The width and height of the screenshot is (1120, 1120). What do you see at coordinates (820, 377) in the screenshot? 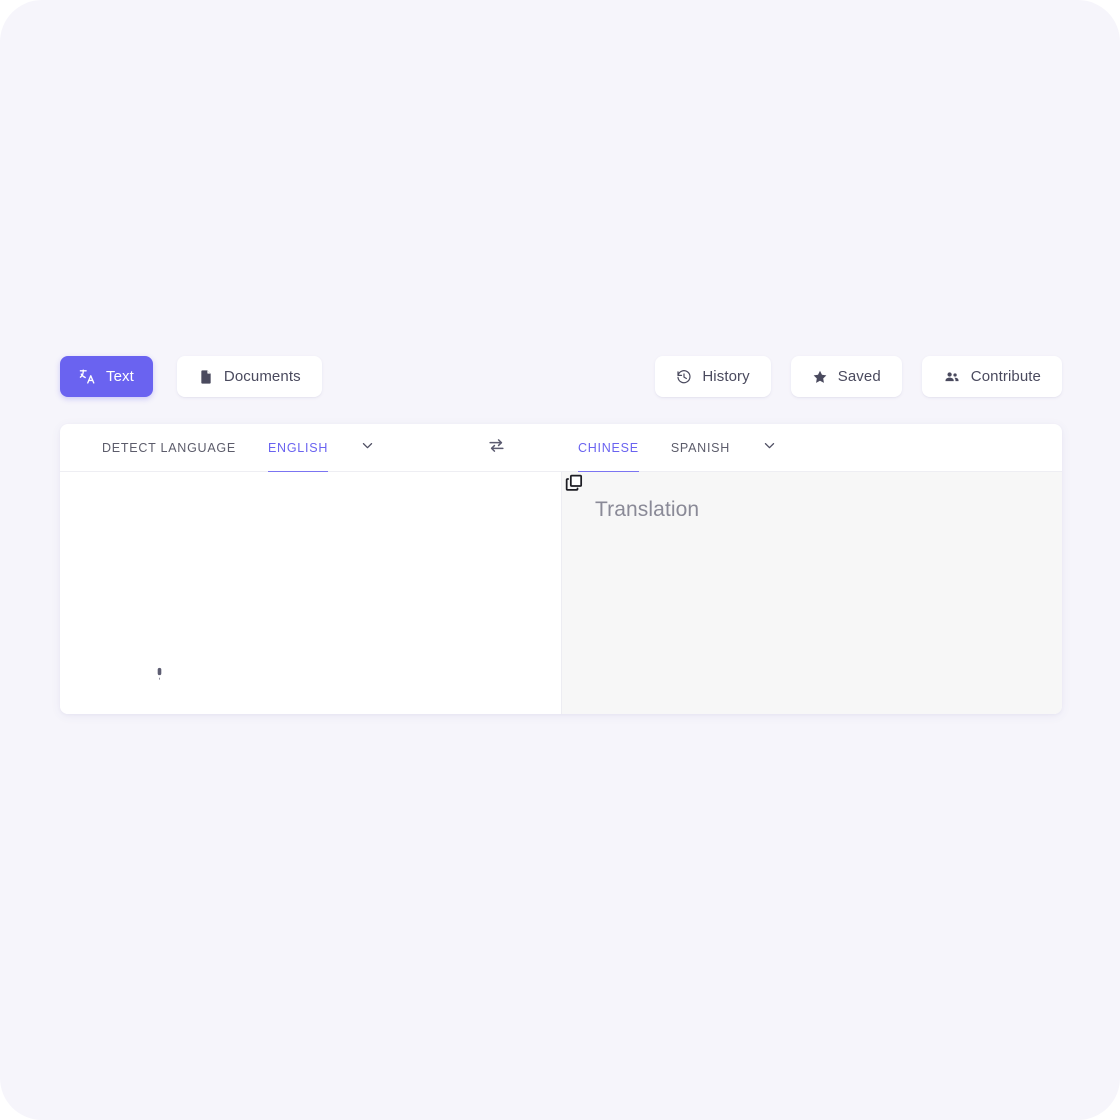
I see `star-icon` at bounding box center [820, 377].